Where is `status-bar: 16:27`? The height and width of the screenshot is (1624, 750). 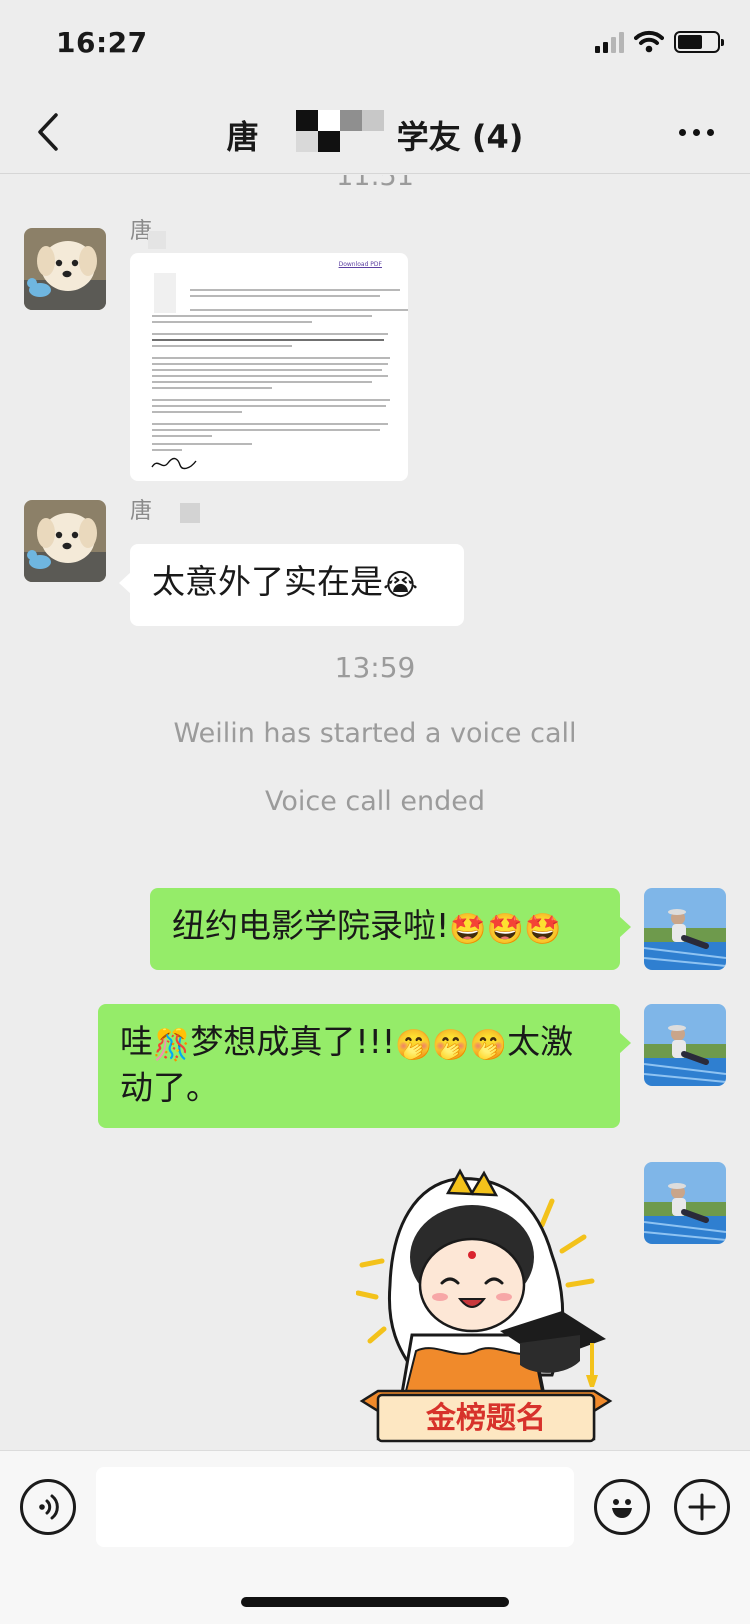
status-bar: 16:27 is located at coordinates (375, 44).